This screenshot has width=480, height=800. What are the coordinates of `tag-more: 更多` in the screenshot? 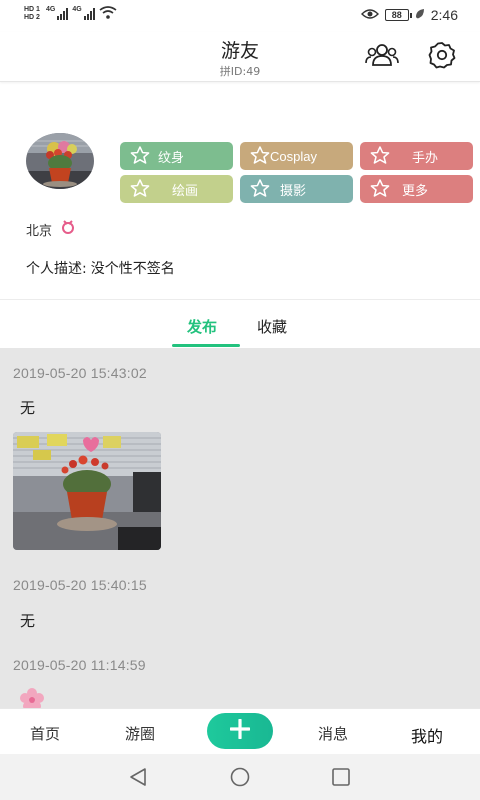 It's located at (416, 189).